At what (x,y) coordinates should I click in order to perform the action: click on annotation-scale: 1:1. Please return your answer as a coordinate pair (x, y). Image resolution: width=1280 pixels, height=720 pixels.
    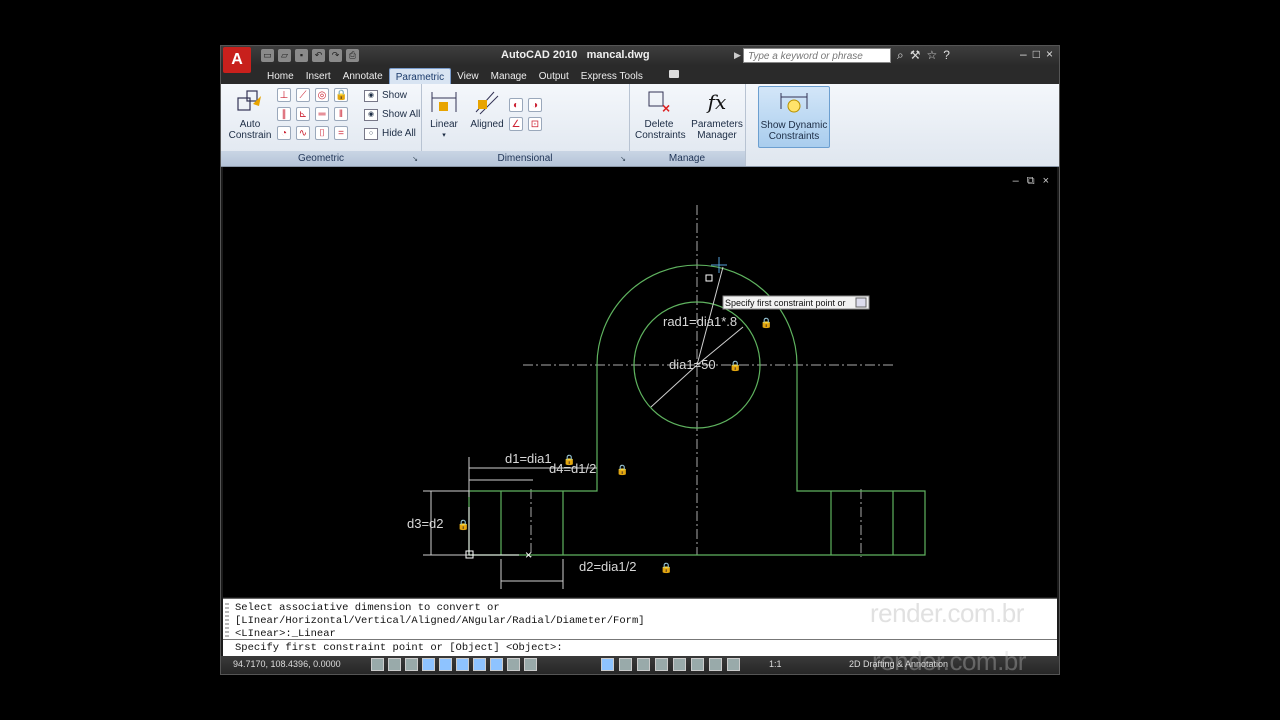
    Looking at the image, I should click on (775, 664).